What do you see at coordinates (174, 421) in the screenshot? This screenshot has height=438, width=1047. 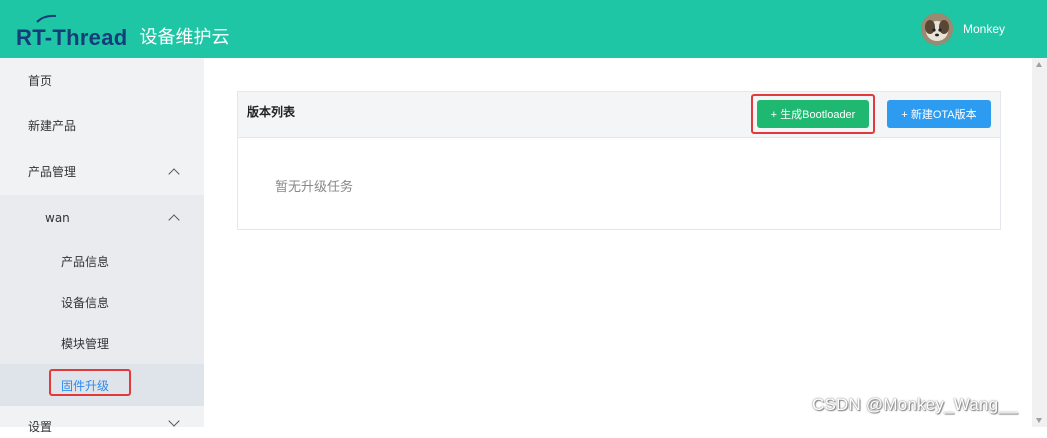 I see `chevron-down-icon` at bounding box center [174, 421].